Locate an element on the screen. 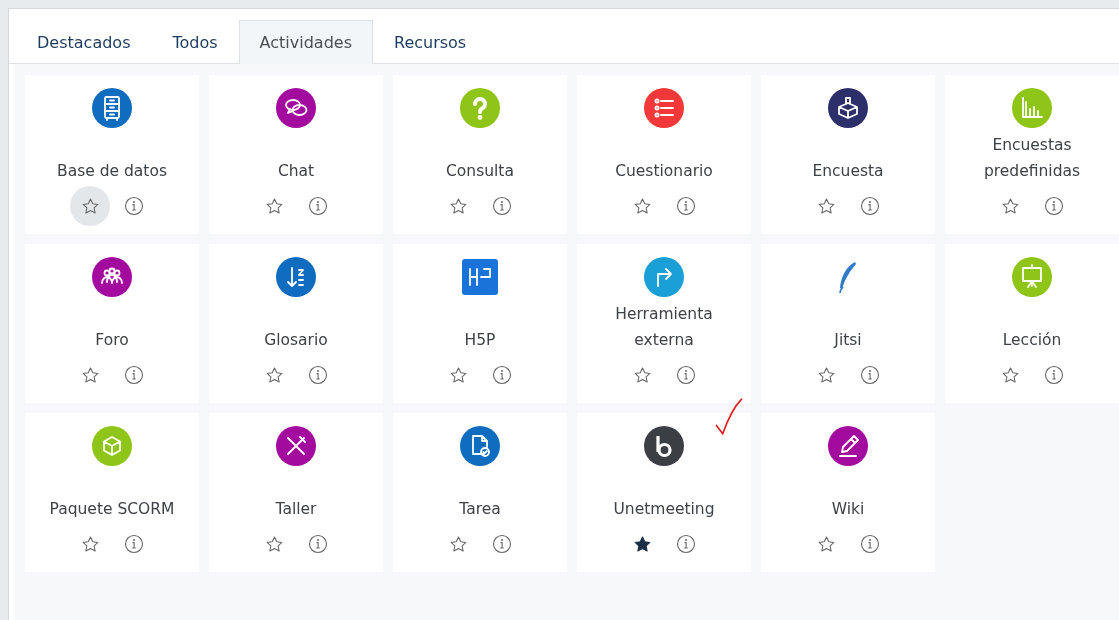  activity-card: Consulta is located at coordinates (480, 154).